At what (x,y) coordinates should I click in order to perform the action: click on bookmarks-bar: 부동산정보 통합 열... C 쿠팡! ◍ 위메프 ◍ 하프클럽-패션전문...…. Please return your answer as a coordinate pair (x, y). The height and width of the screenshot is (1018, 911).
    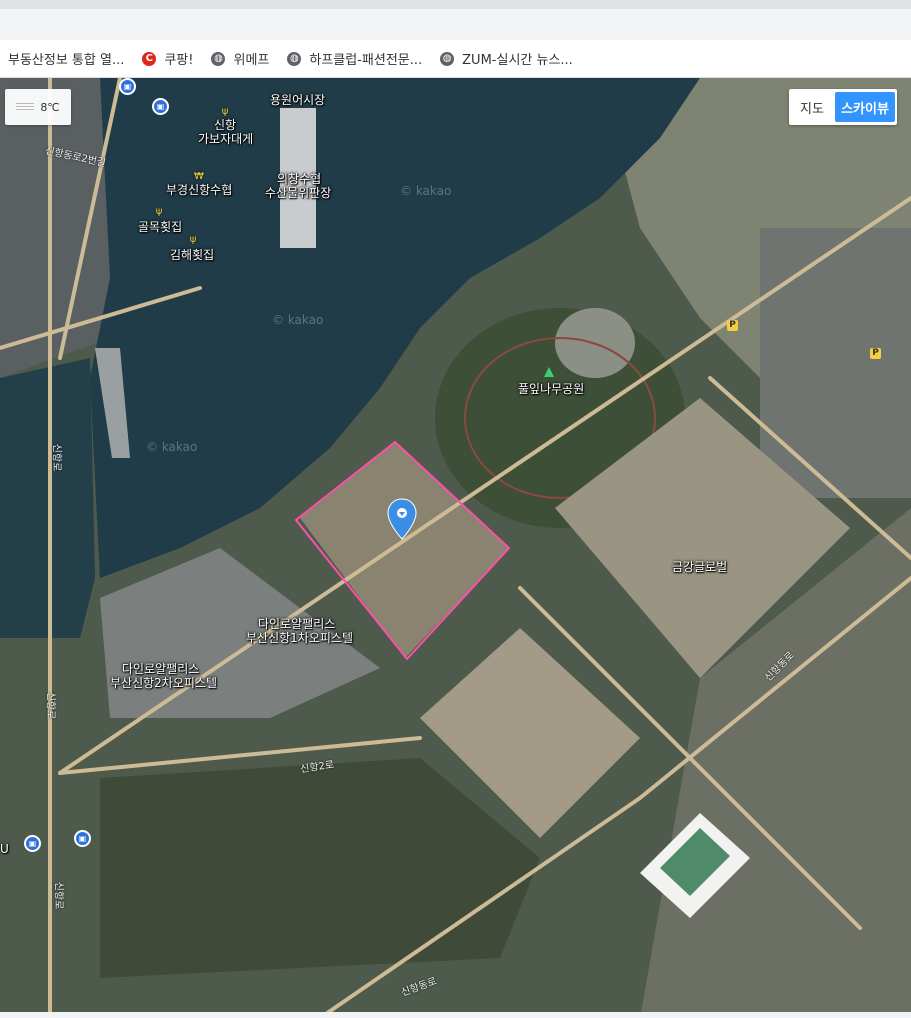
    Looking at the image, I should click on (455, 59).